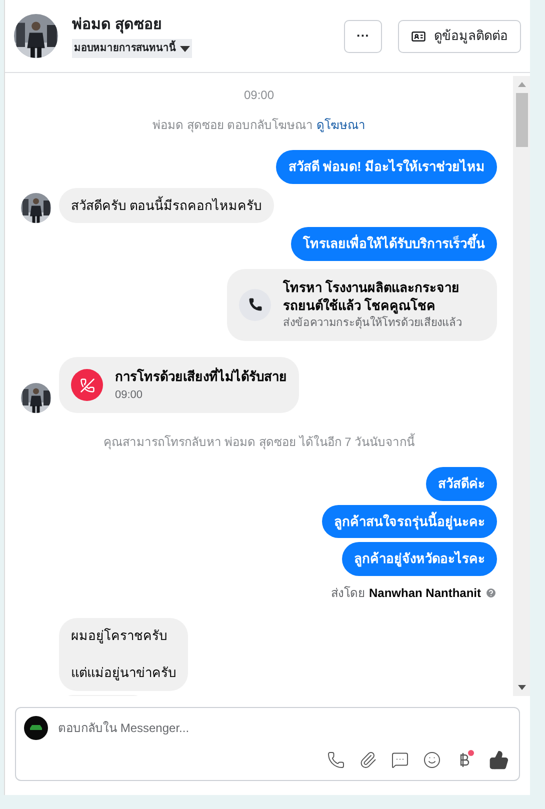 Image resolution: width=545 pixels, height=809 pixels. I want to click on contact-name: พ่อมด สุดซอย, so click(118, 25).